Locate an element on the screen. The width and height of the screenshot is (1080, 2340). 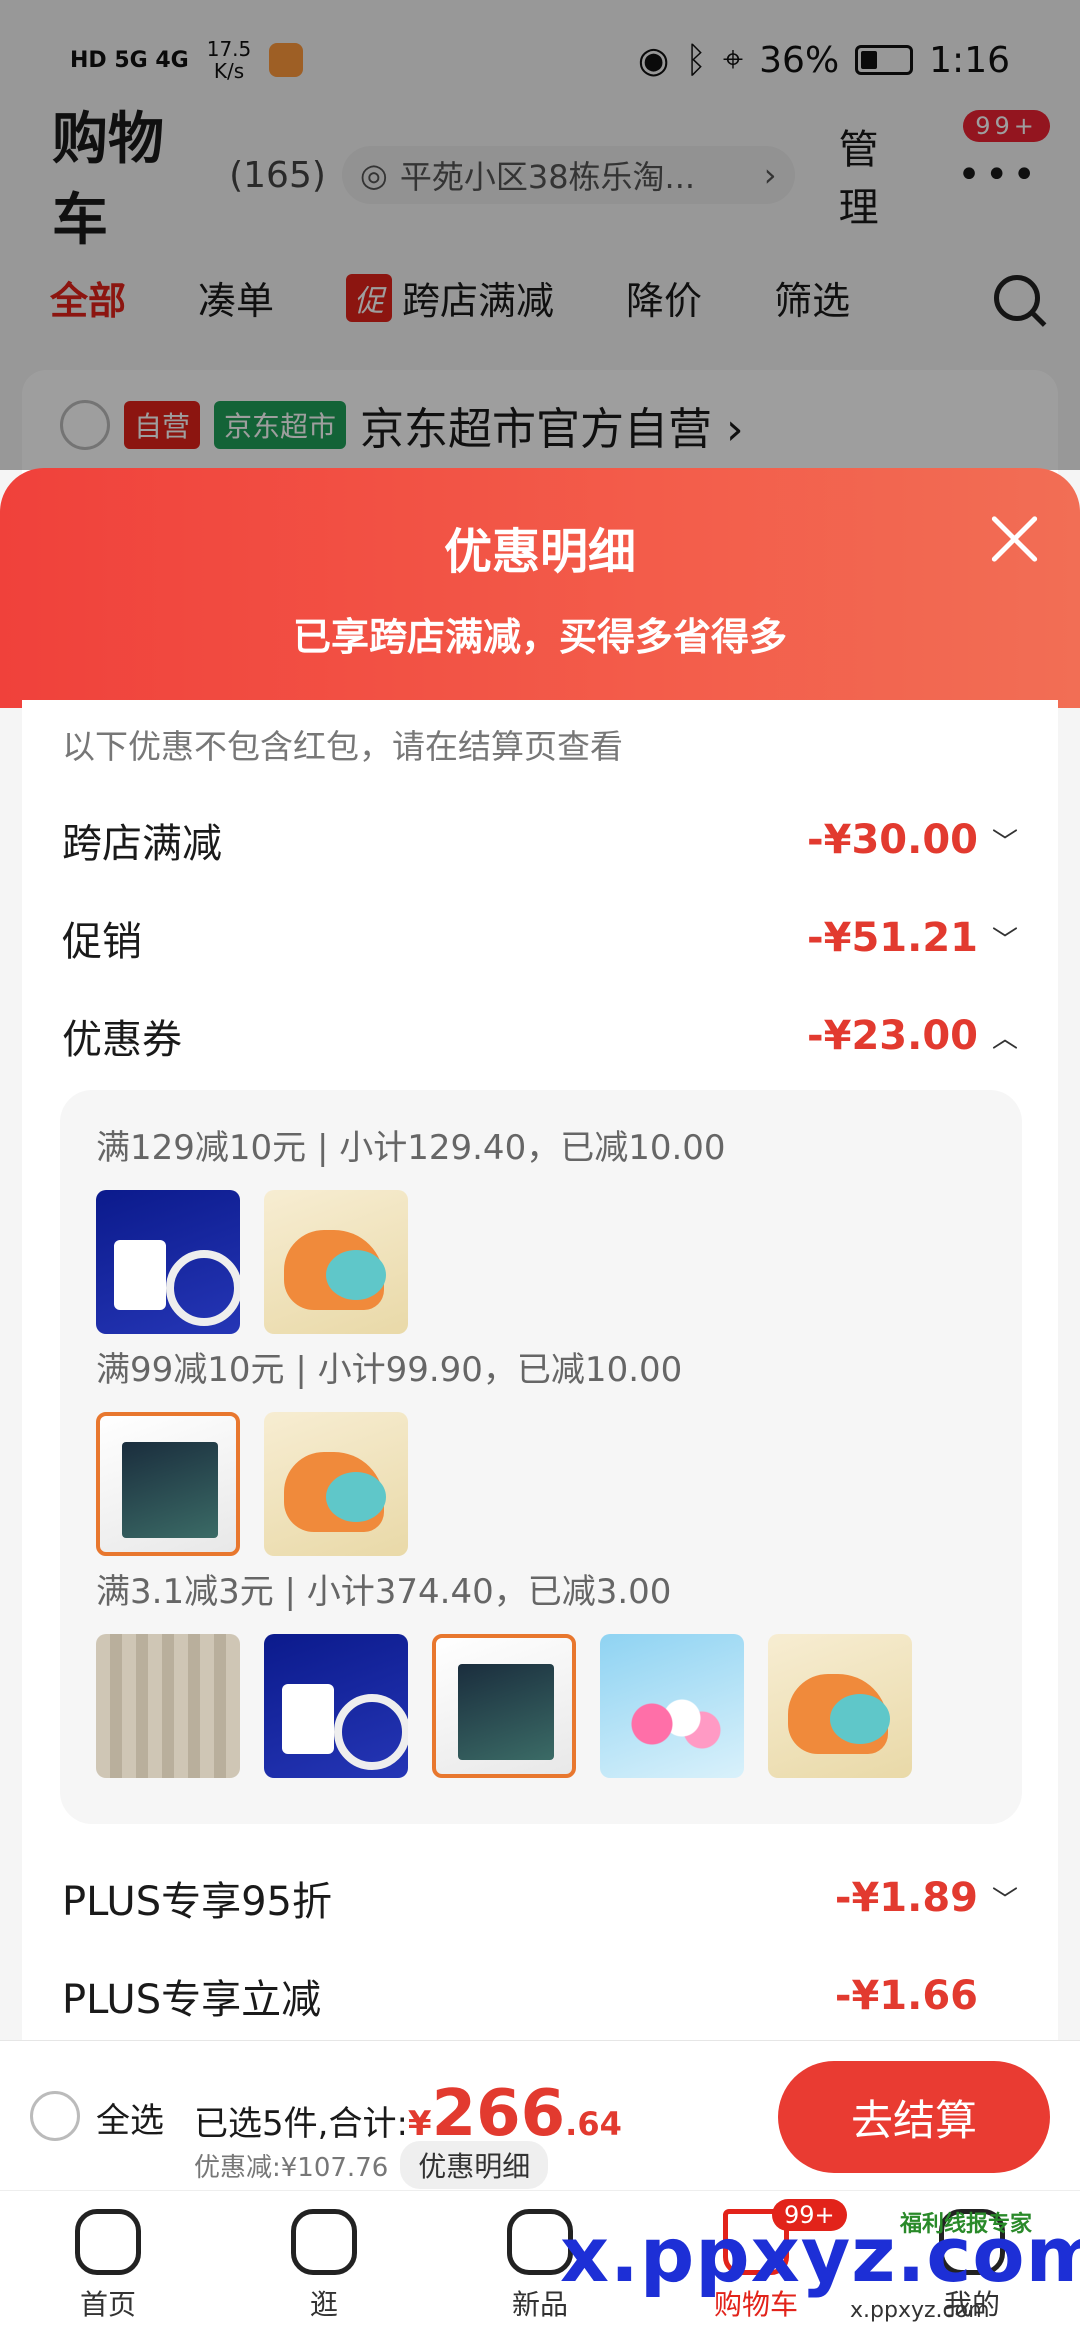
plus-instant-discount-row: PLUS专享立减 -¥1.66 is located at coordinates (540, 1996).